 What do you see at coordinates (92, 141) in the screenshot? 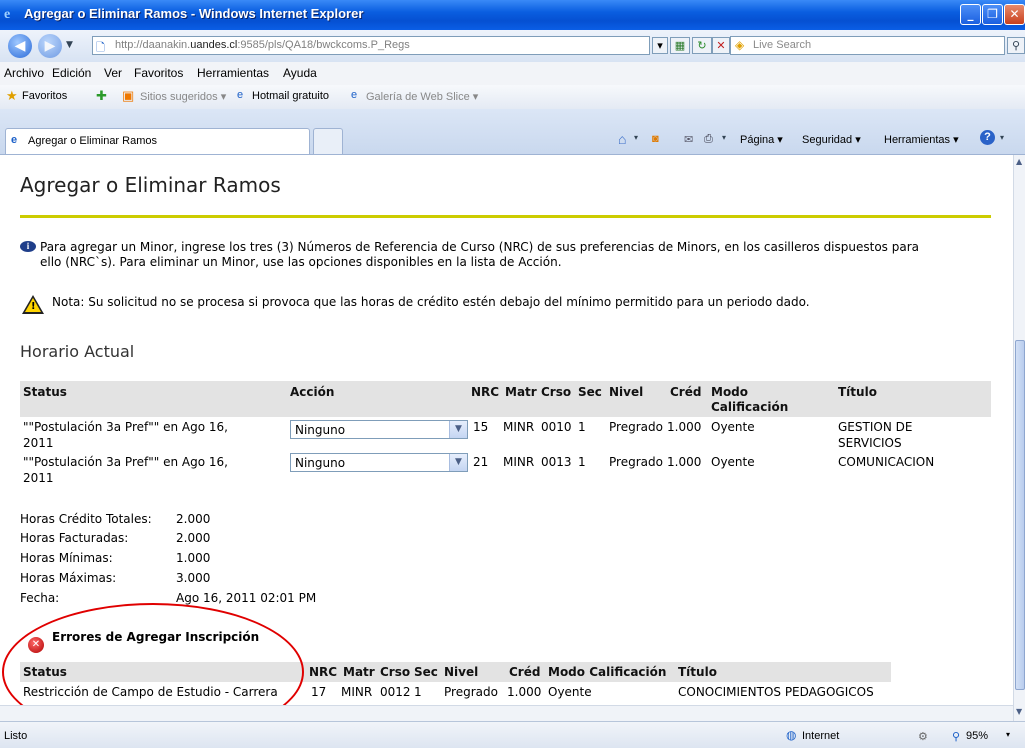
I see `tab-label: Agregar o Eliminar Ramos` at bounding box center [92, 141].